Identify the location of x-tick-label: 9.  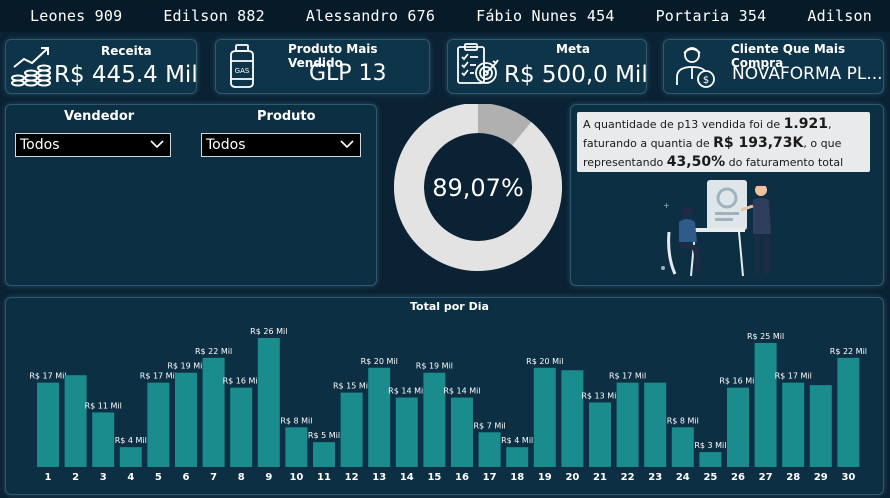
(268, 477).